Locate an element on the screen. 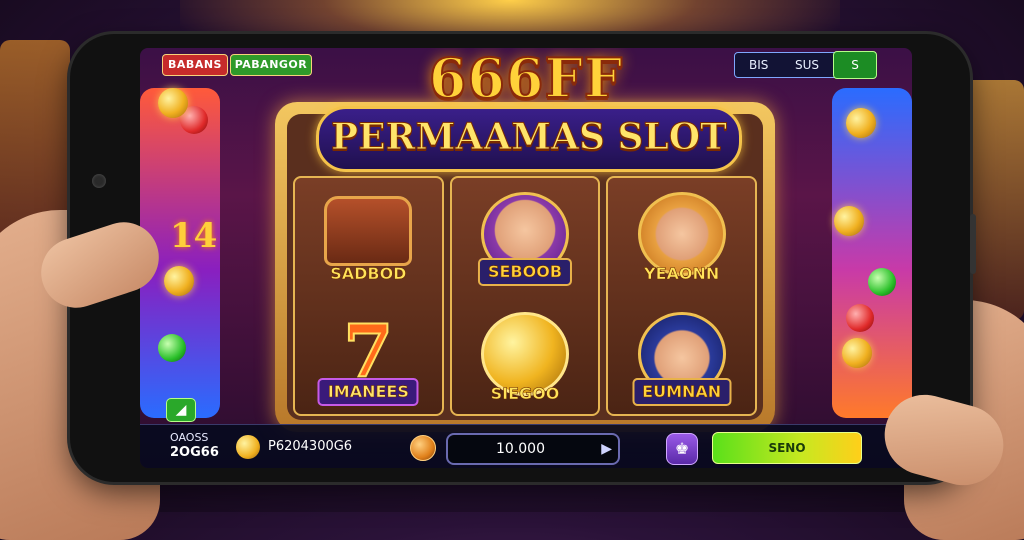 Image resolution: width=1024 pixels, height=540 pixels. bet-value: 2OG66 is located at coordinates (194, 452).